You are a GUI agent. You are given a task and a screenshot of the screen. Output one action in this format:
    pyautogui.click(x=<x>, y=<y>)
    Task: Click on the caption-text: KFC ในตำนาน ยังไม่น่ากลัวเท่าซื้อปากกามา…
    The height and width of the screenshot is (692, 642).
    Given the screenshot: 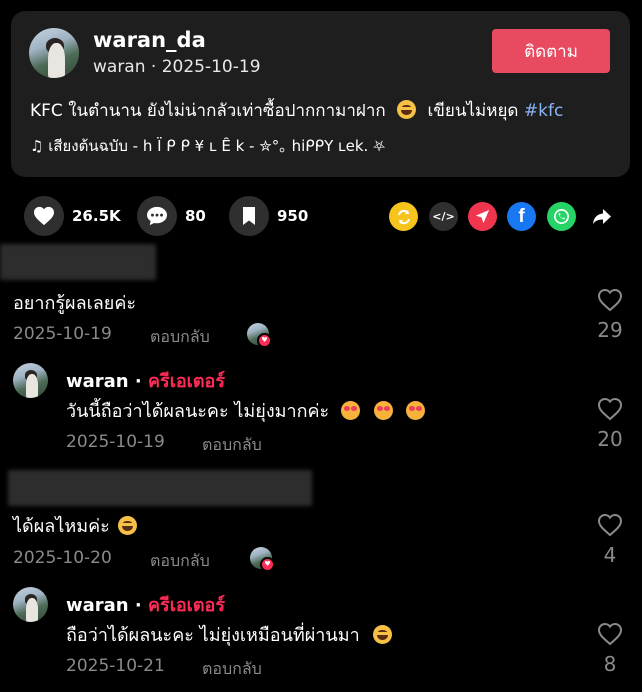 What is the action you would take?
    pyautogui.click(x=208, y=111)
    